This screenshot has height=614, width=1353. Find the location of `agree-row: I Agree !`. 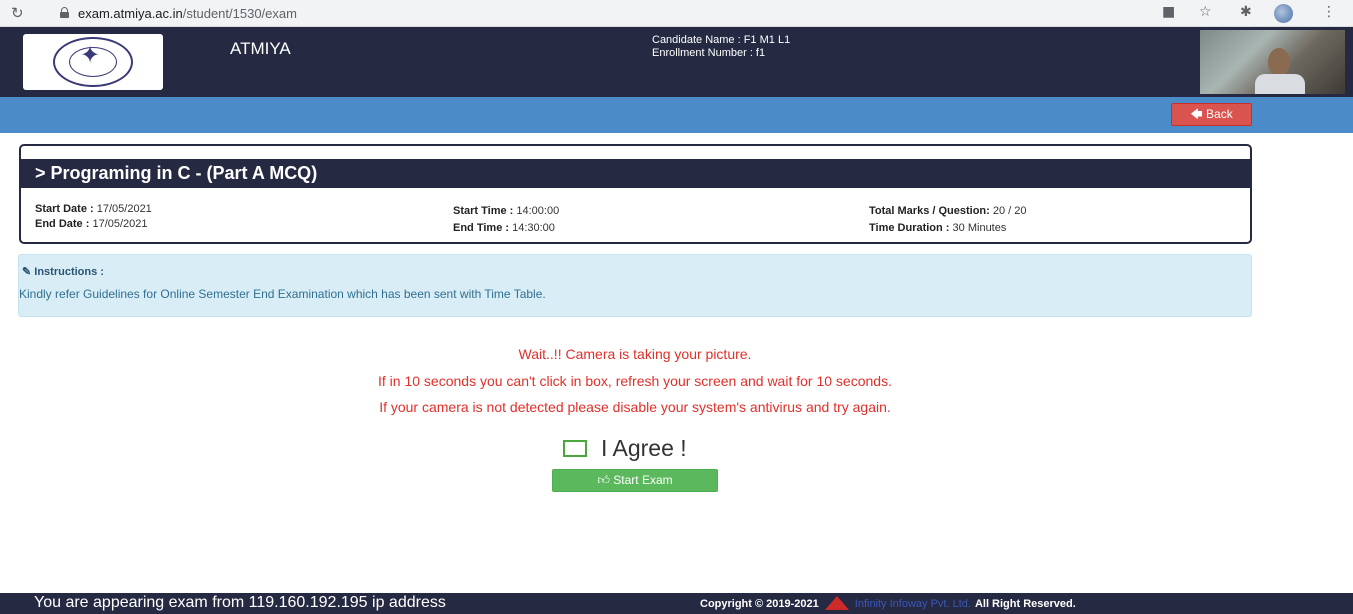

agree-row: I Agree ! is located at coordinates (625, 448).